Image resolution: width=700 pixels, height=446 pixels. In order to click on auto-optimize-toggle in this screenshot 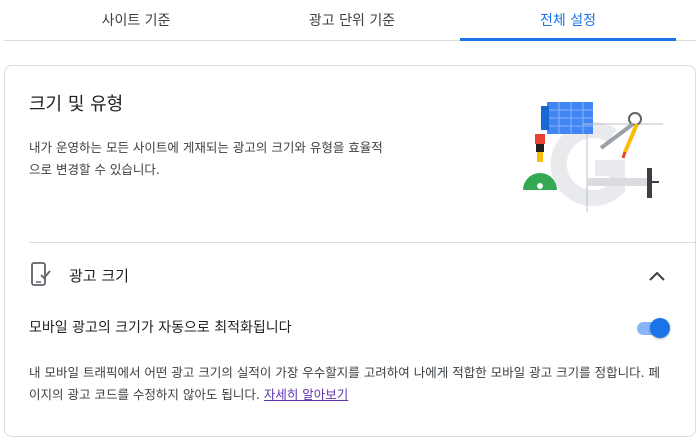, I will do `click(653, 328)`.